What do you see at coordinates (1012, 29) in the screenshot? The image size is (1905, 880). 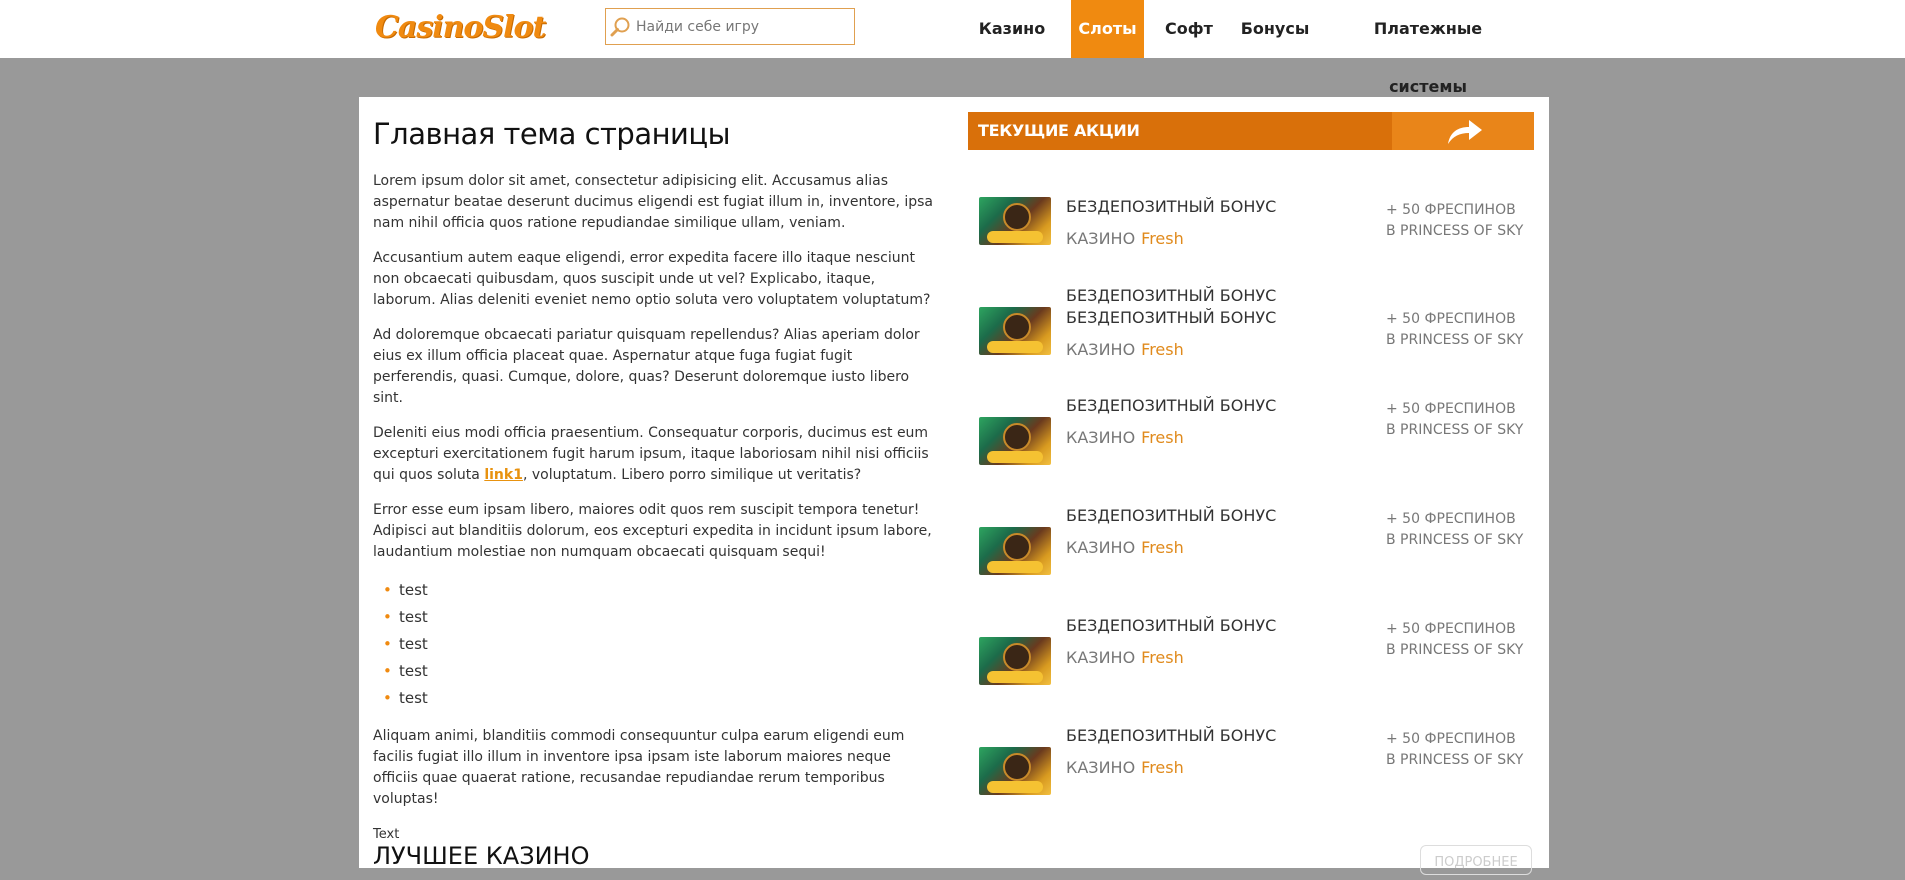 I see `nav-casino: Казино` at bounding box center [1012, 29].